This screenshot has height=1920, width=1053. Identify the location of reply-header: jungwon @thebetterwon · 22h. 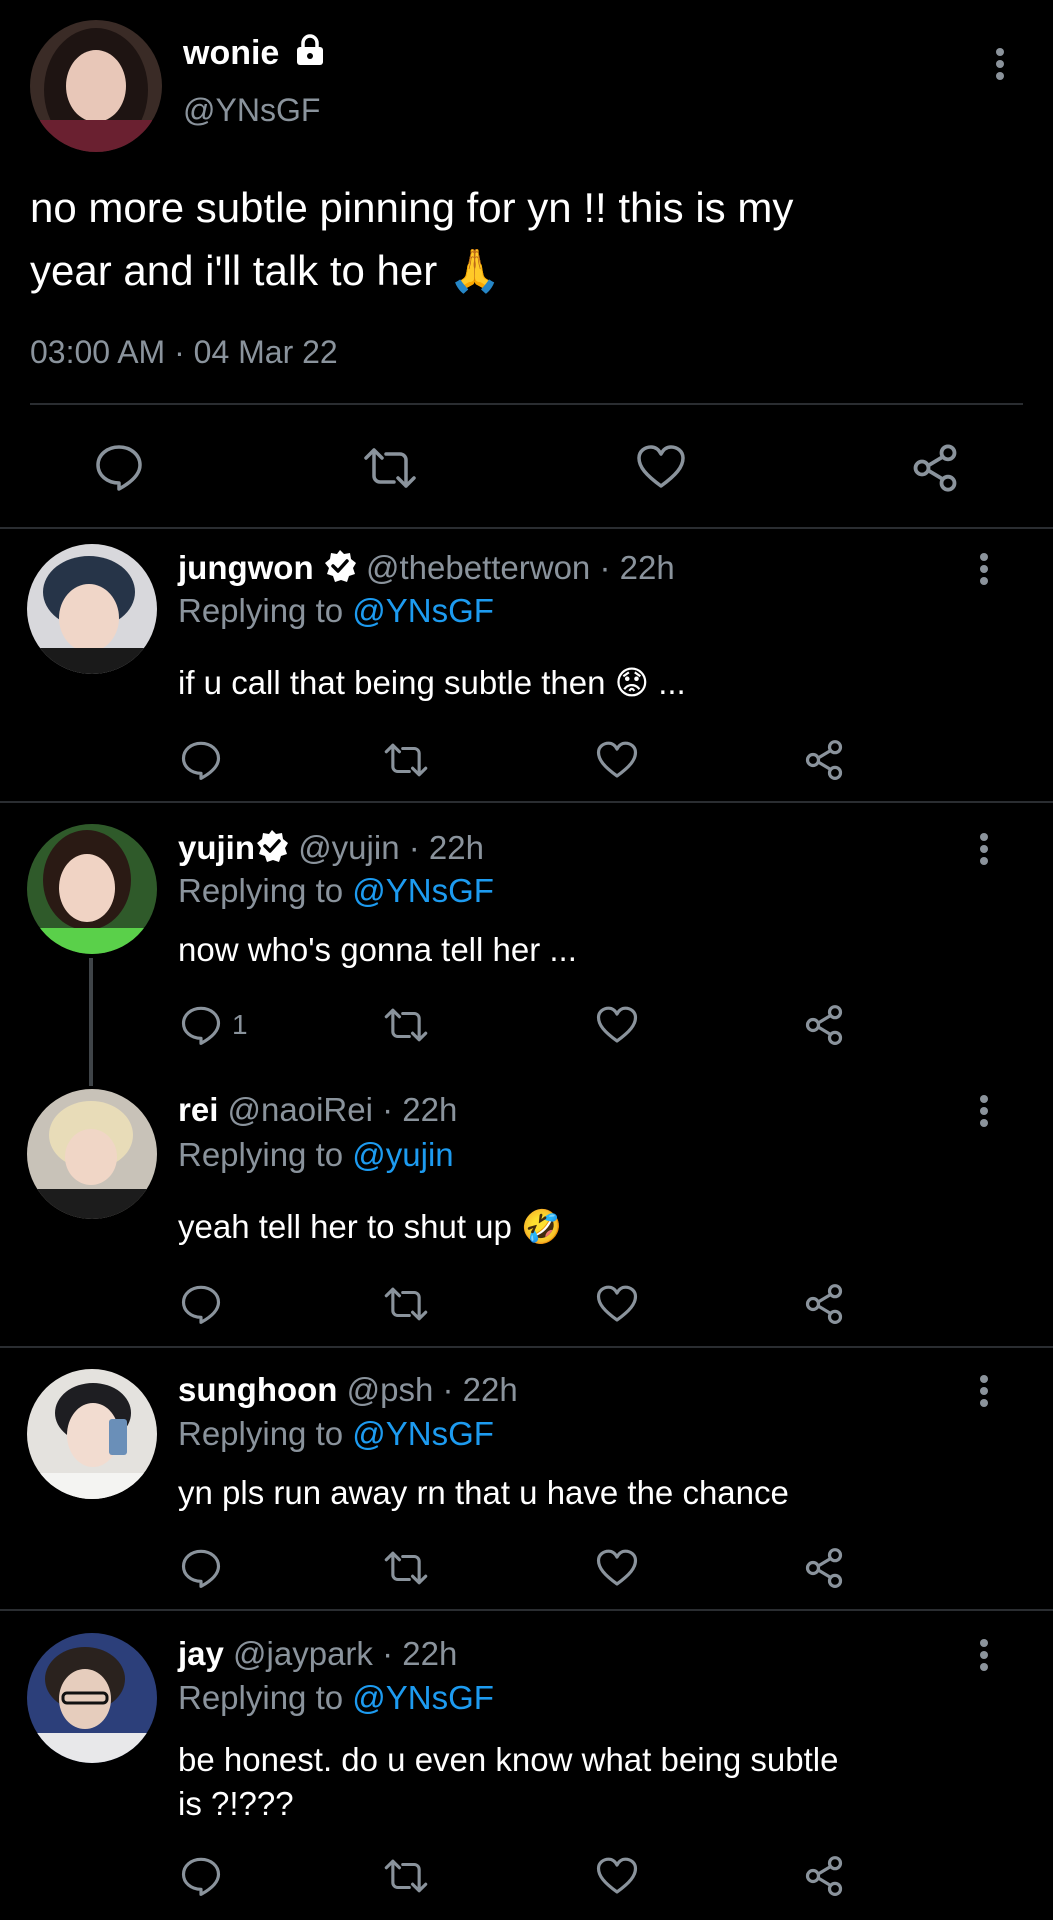
(426, 570).